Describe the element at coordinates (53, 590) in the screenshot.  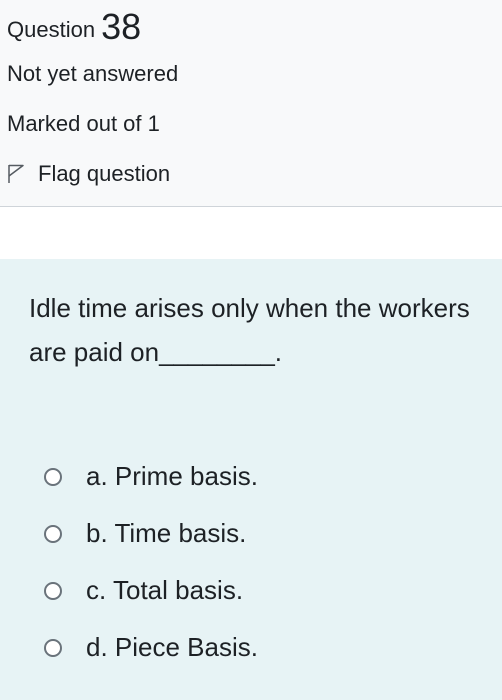
I see `radio-button-c` at that location.